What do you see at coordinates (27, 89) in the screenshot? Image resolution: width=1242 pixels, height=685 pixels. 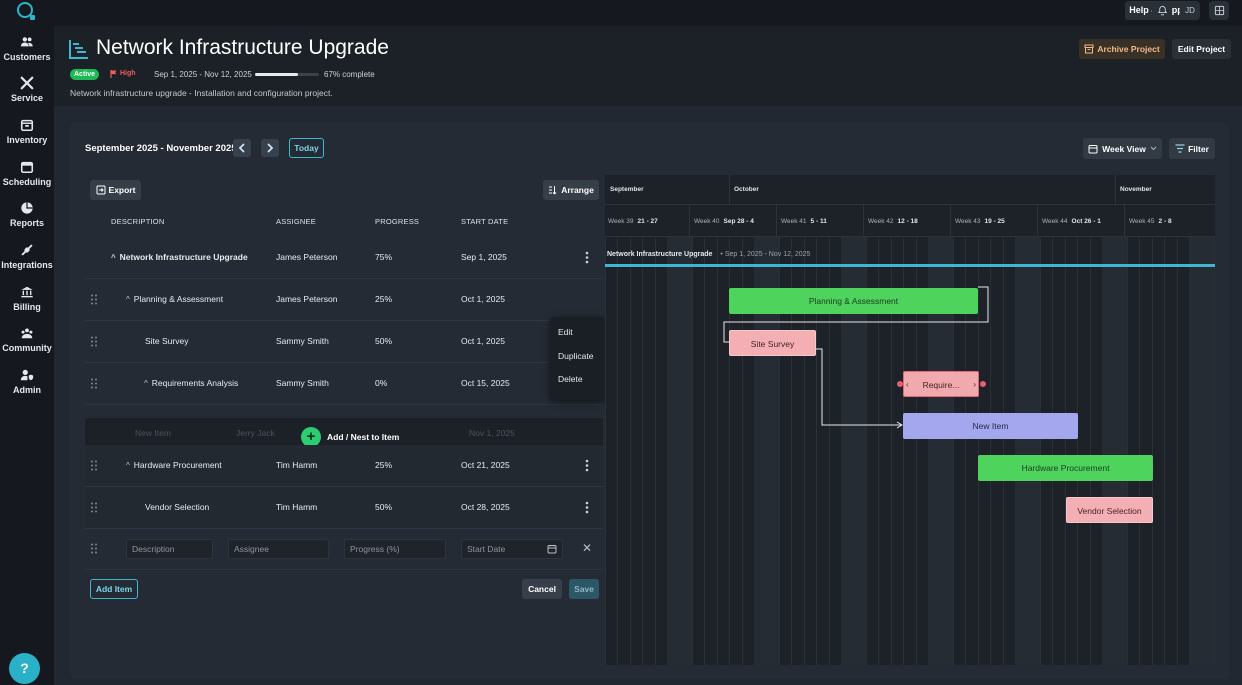 I see `sidebar-item-service: Service` at bounding box center [27, 89].